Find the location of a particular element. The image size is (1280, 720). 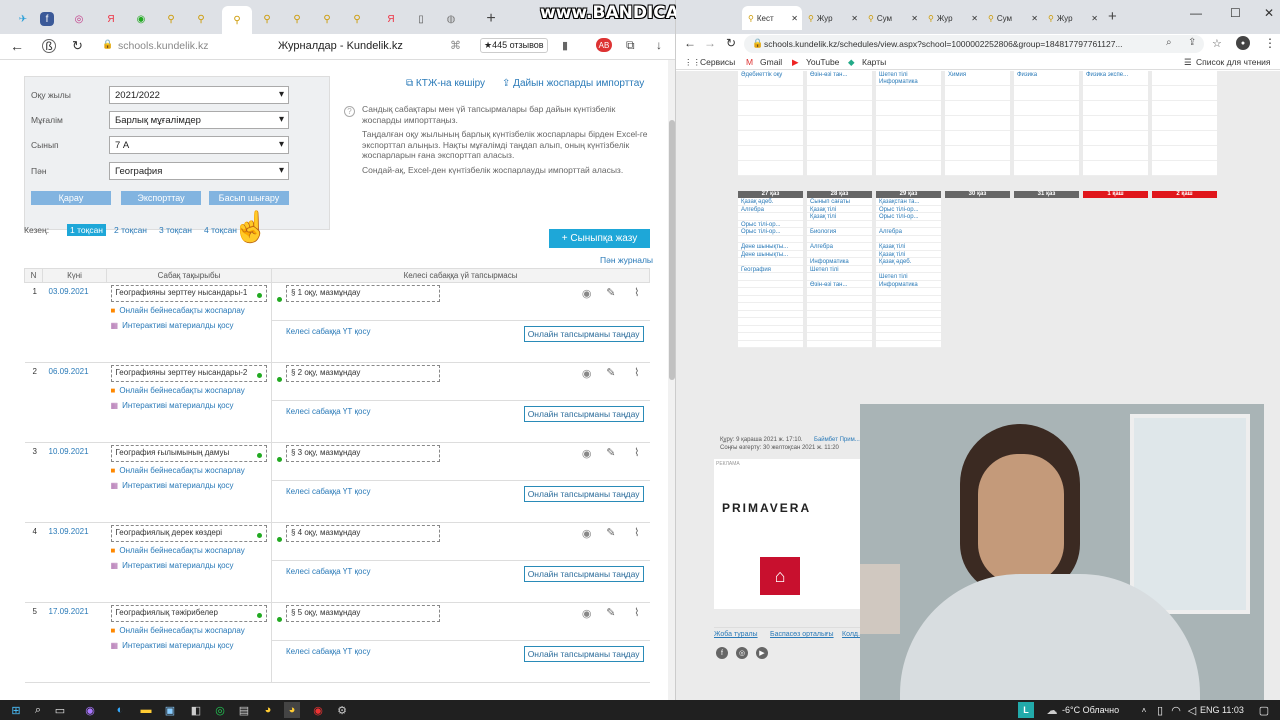

lesson-topic-input: Географияны зерттеу нысандары-2 is located at coordinates (188, 373).